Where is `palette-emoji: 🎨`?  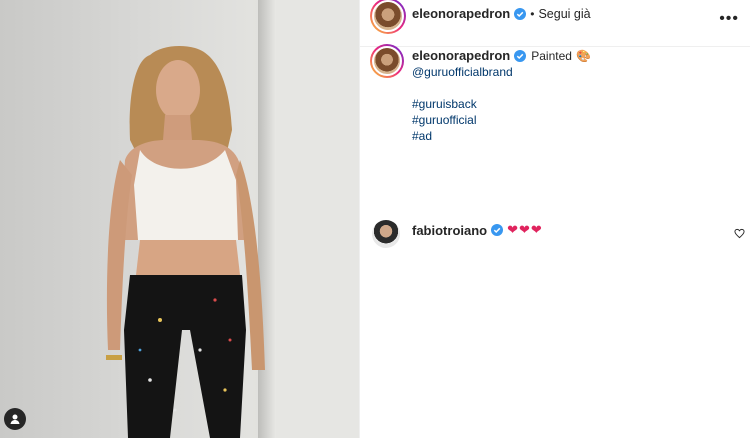
palette-emoji: 🎨 is located at coordinates (583, 56).